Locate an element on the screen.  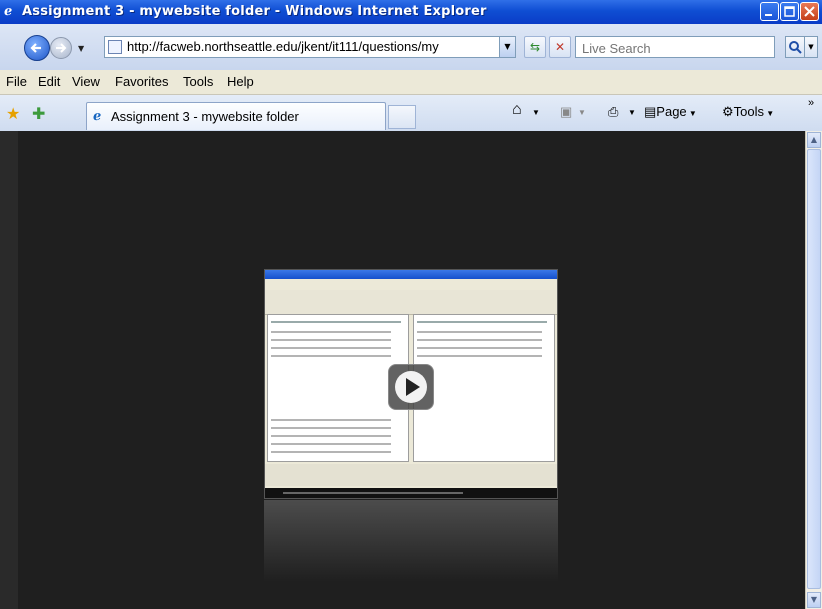
ie-logo-icon: ℯ is located at coordinates (8, 11).